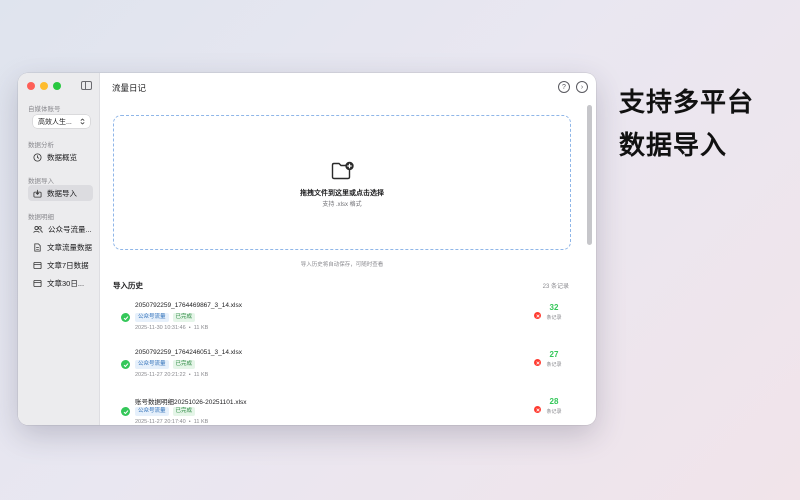 The image size is (800, 500). What do you see at coordinates (188, 352) in the screenshot?
I see `history-file-name: 2050792259_1764246051_3_14.xlsx` at bounding box center [188, 352].